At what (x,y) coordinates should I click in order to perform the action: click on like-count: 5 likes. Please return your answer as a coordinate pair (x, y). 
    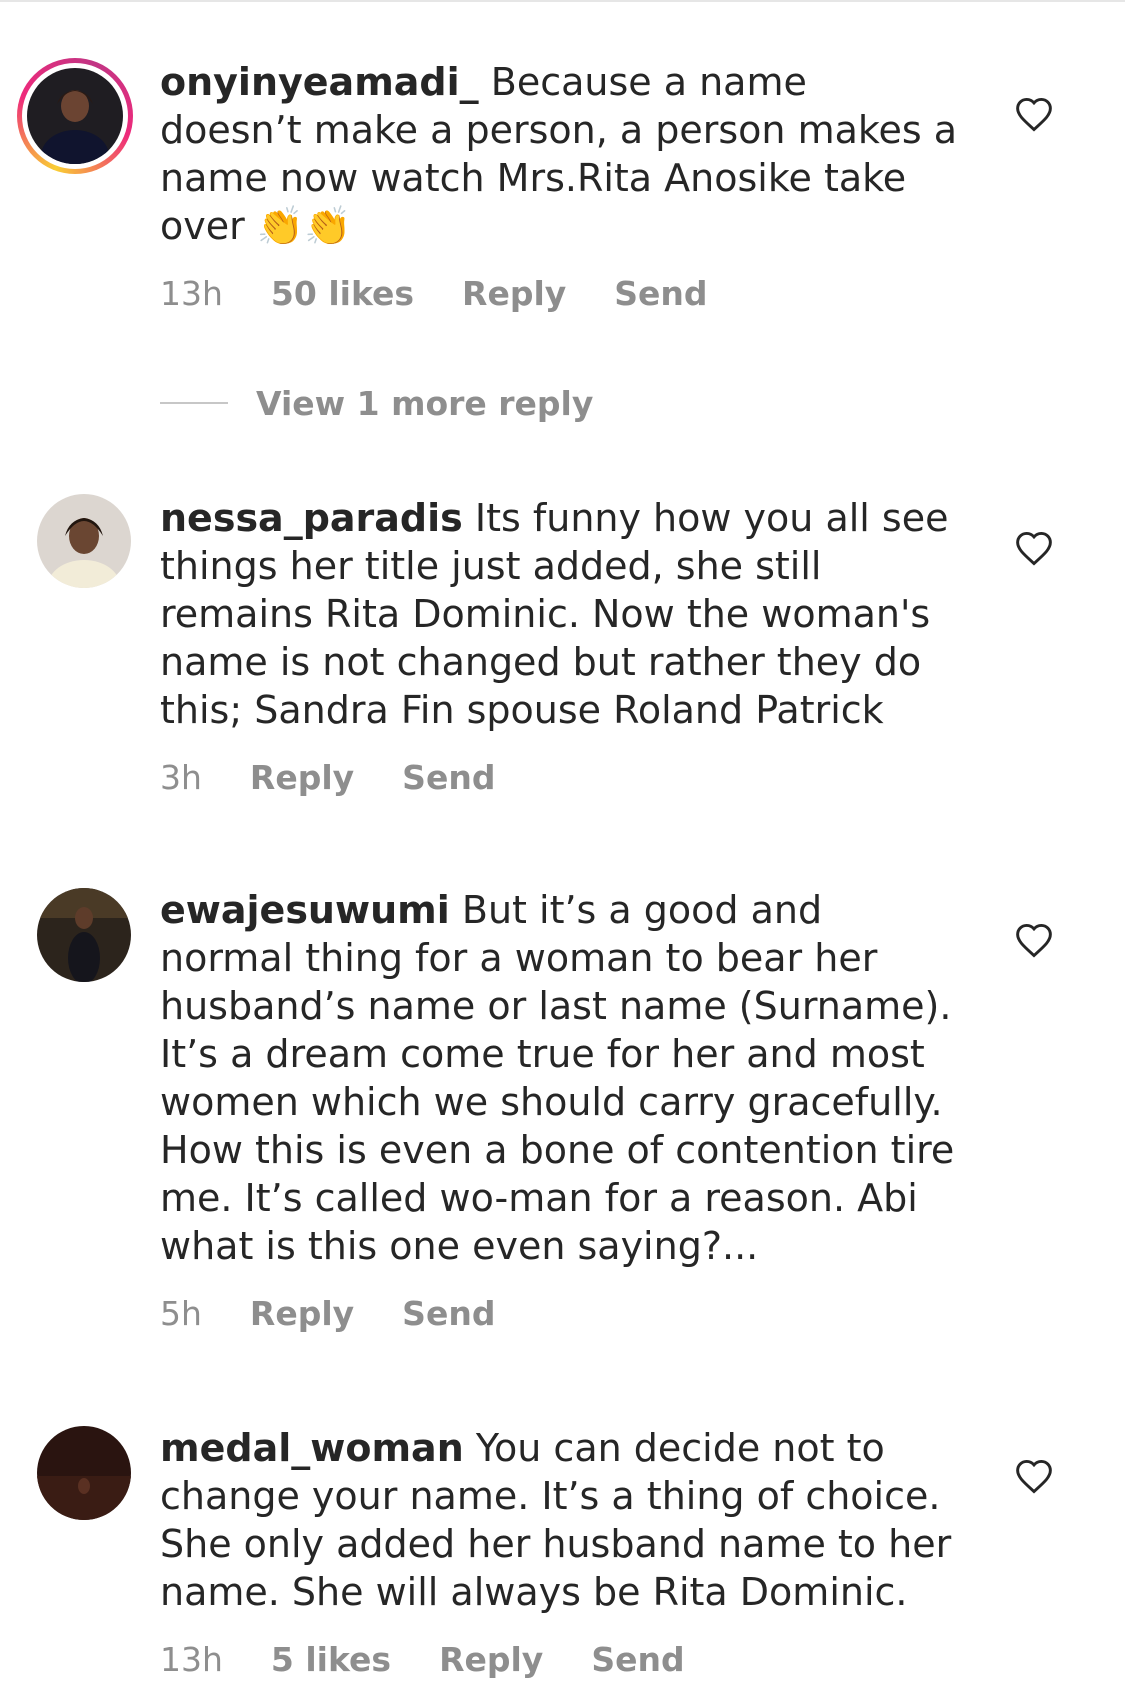
    Looking at the image, I should click on (331, 1659).